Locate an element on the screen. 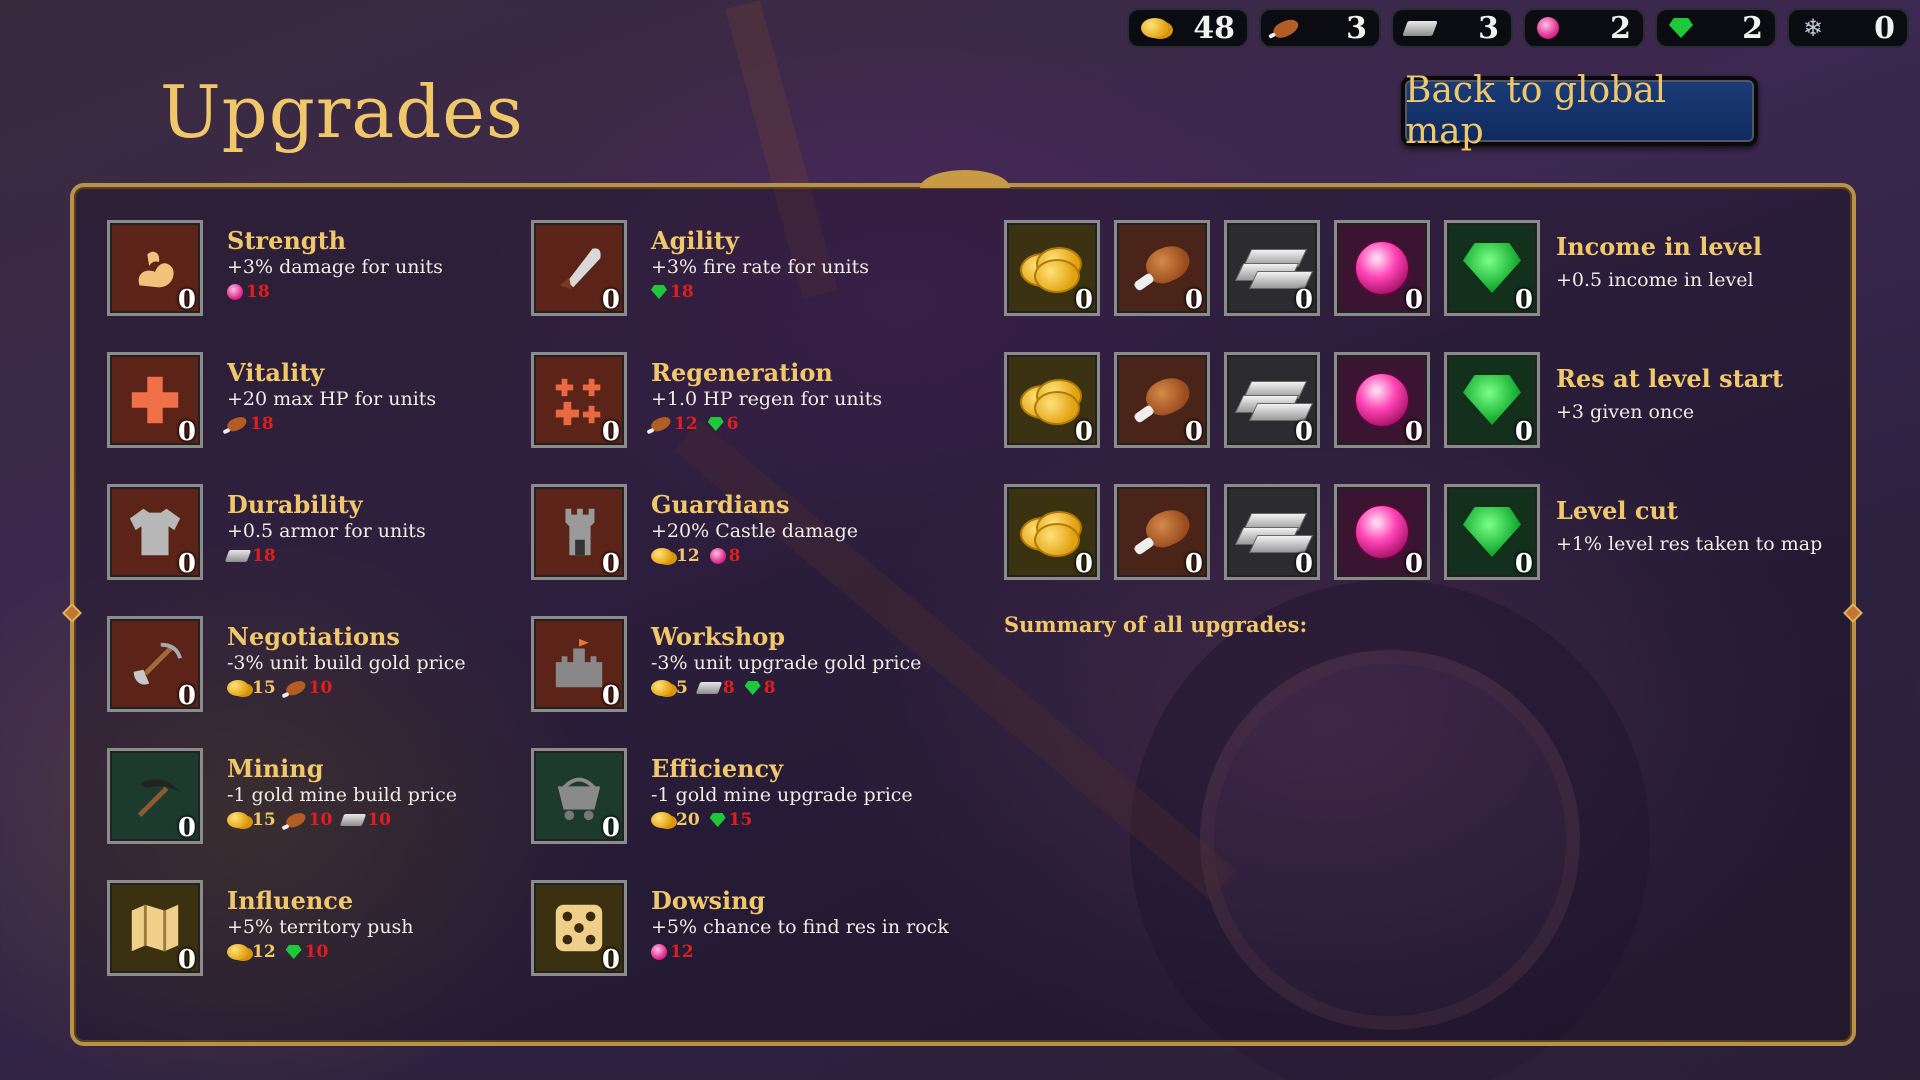 The width and height of the screenshot is (1920, 1080). upgrade-description: +3% damage for units is located at coordinates (335, 267).